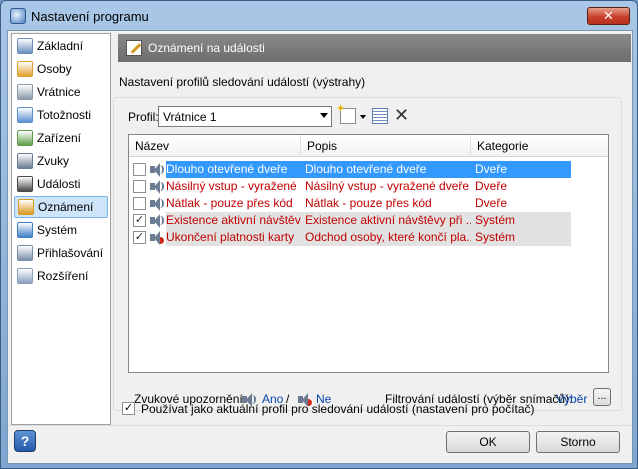 This screenshot has height=469, width=638. Describe the element at coordinates (25, 276) in the screenshot. I see `extensions-icon` at that location.